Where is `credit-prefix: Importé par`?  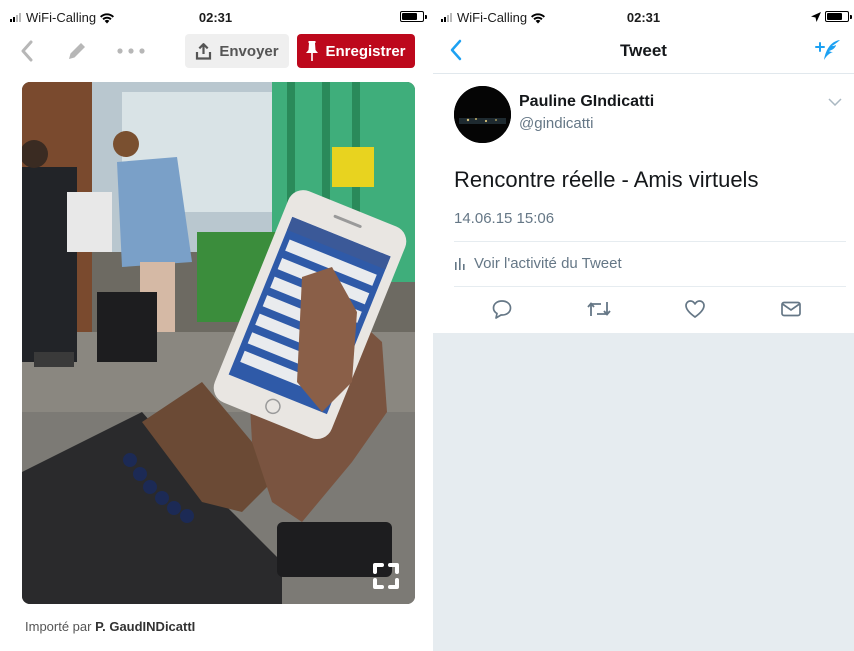
credit-prefix: Importé par is located at coordinates (58, 626).